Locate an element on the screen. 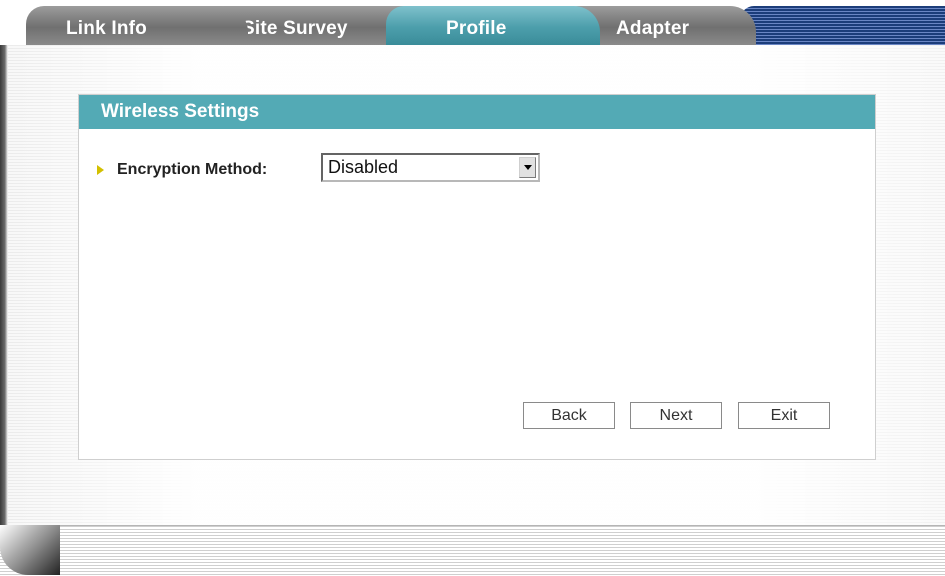 The width and height of the screenshot is (945, 576). dropdown-button is located at coordinates (527, 167).